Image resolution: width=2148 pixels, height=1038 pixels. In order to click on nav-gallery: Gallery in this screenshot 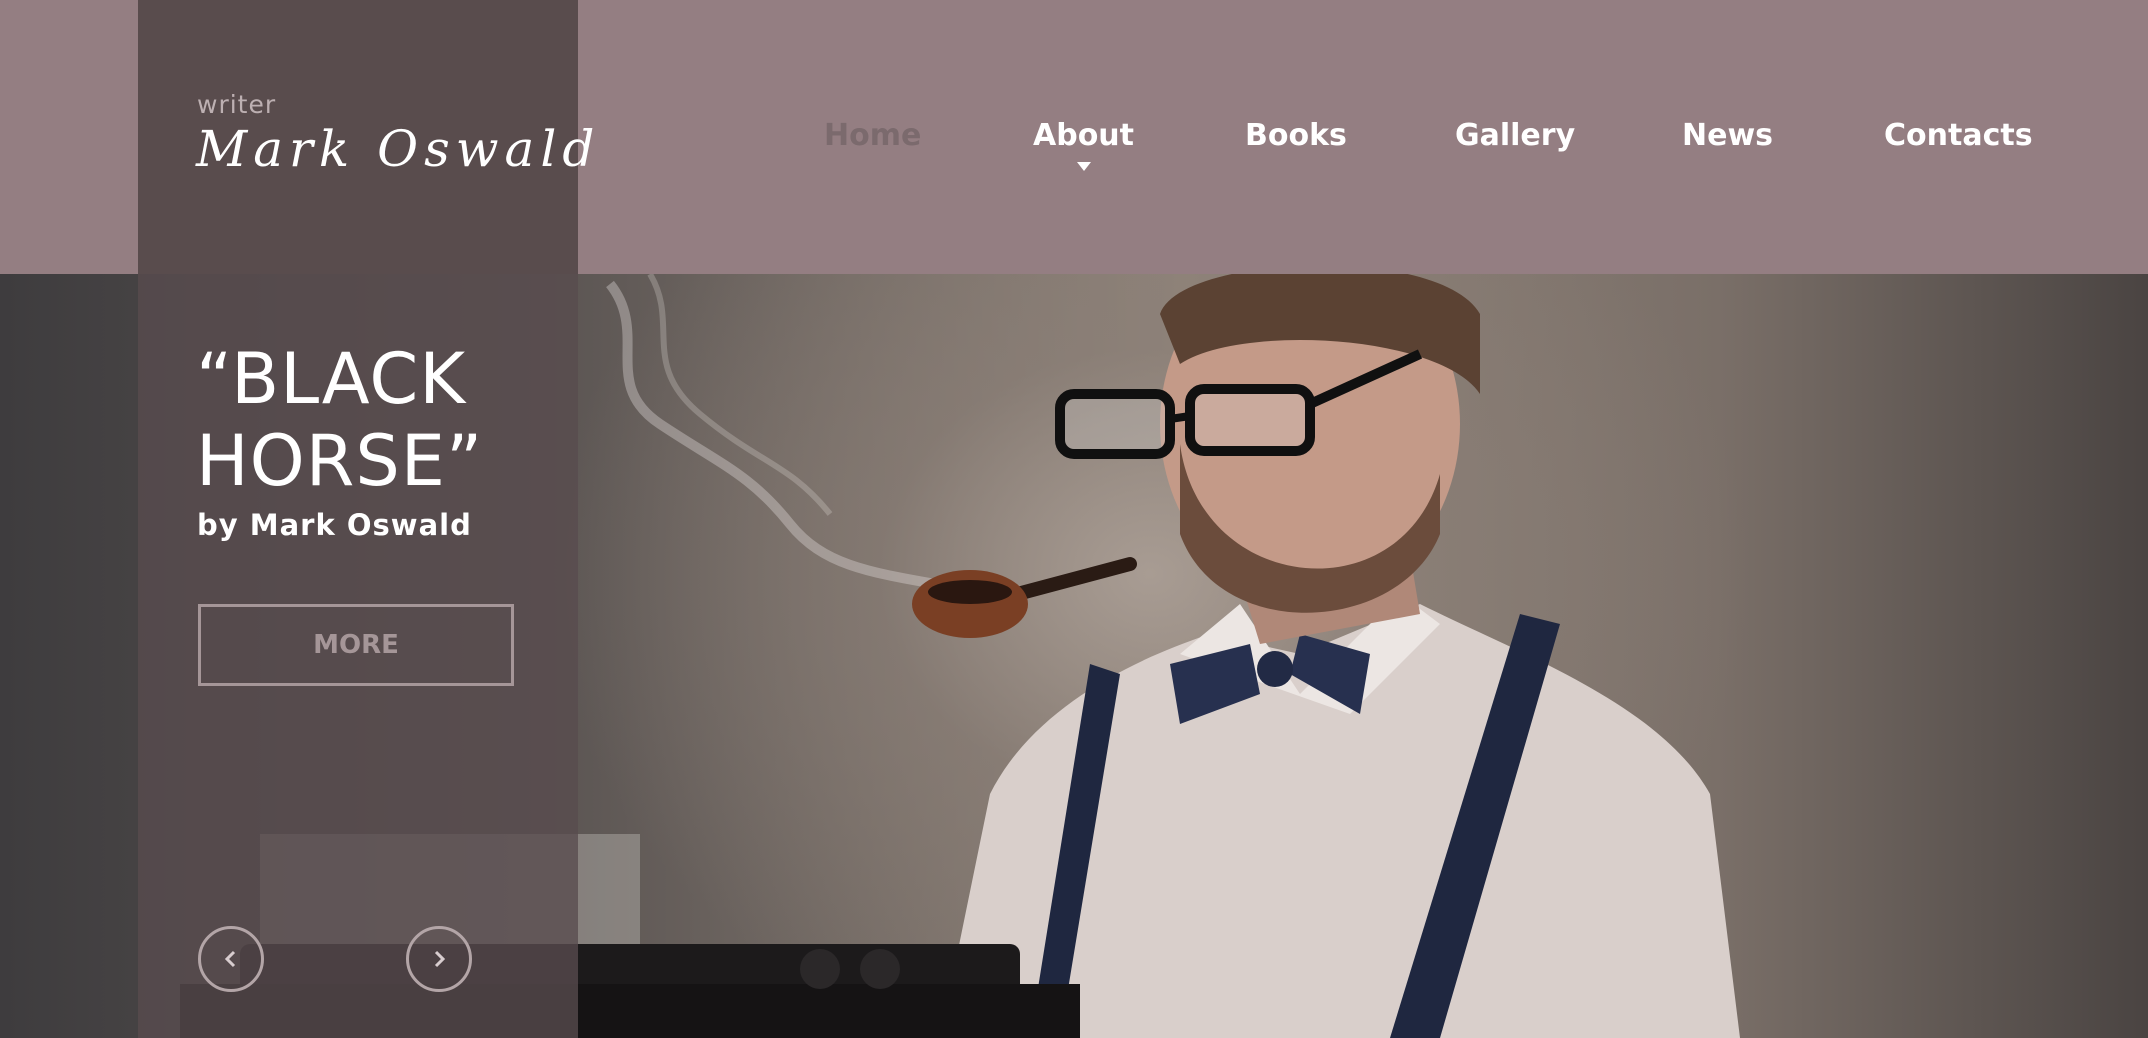, I will do `click(1515, 135)`.